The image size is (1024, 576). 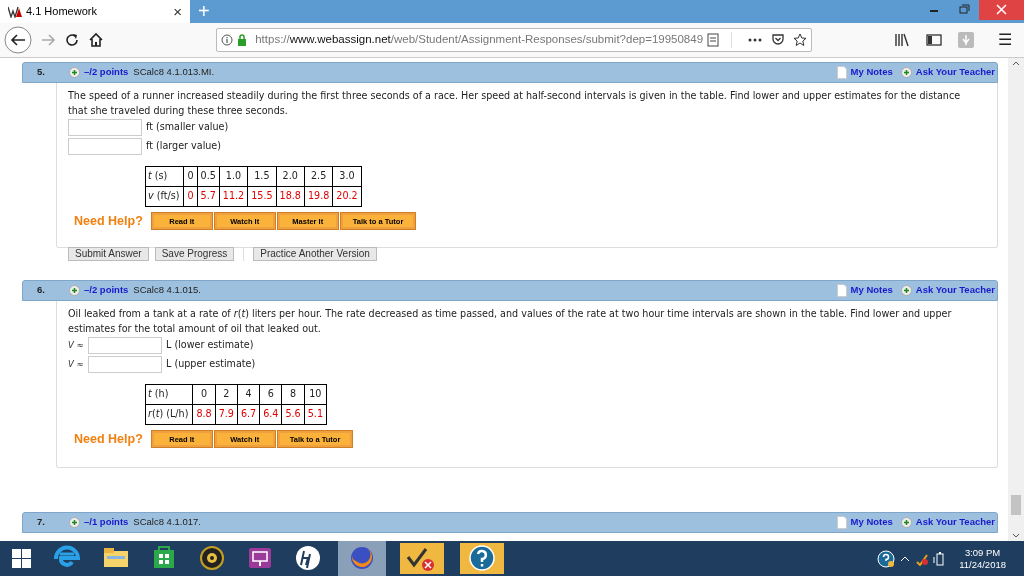 What do you see at coordinates (41, 72) in the screenshot?
I see `question-number: 5.` at bounding box center [41, 72].